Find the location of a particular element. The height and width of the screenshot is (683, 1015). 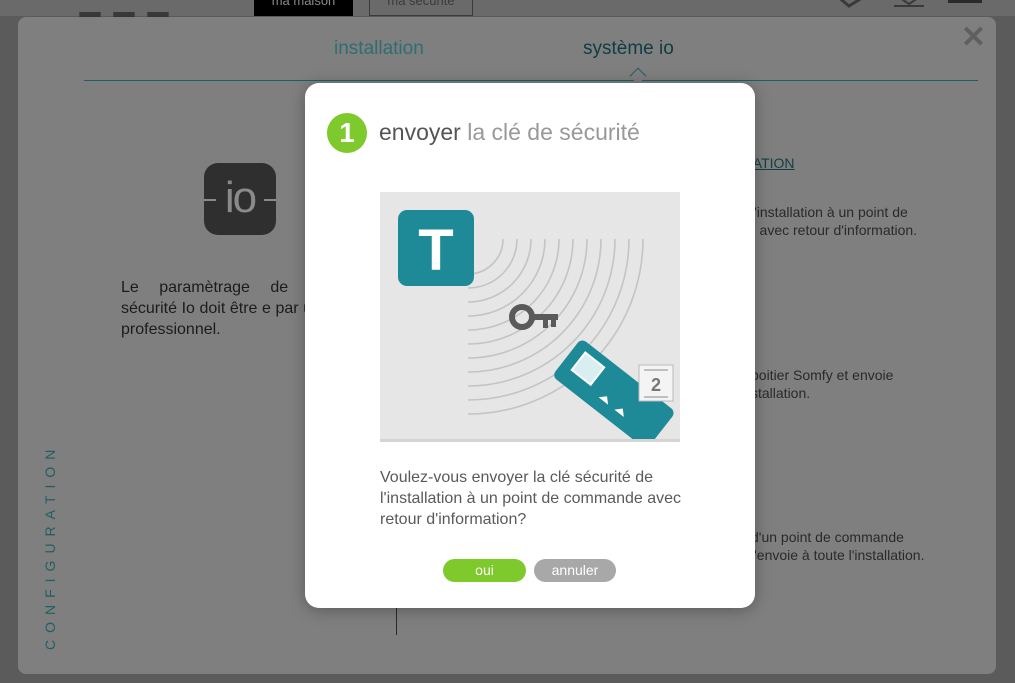

dialog-title-action: envoyer is located at coordinates (420, 132).